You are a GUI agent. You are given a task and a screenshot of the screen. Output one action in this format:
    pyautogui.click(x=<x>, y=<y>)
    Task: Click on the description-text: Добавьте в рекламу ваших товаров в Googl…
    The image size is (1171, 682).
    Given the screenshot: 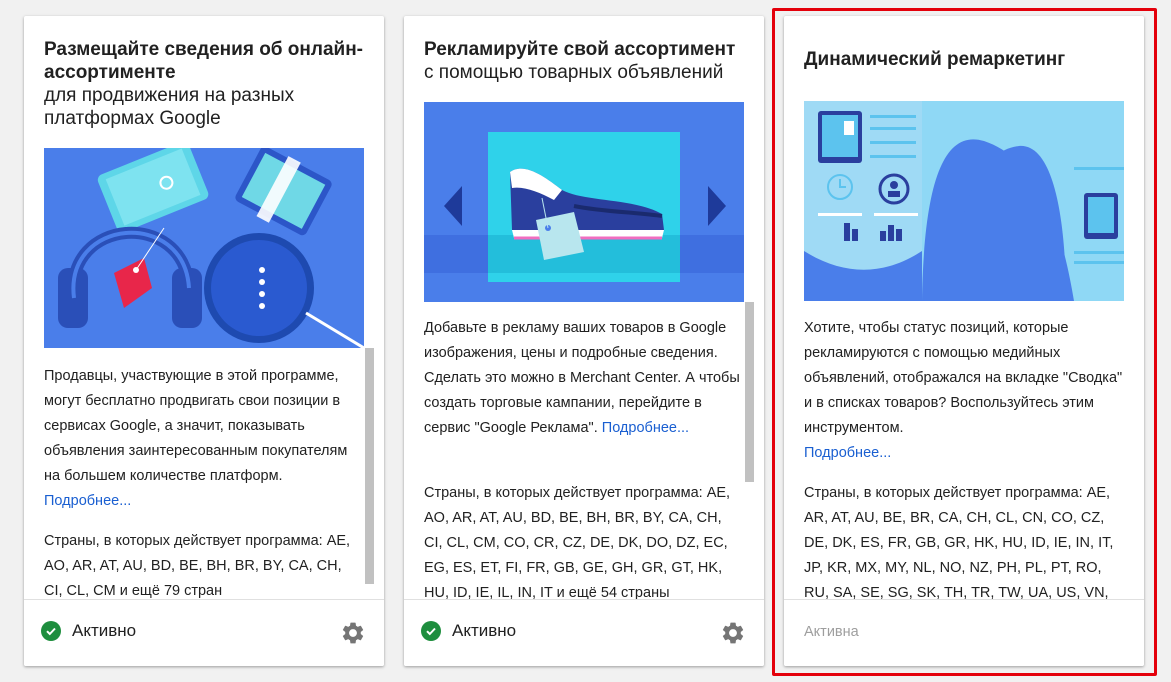 What is the action you would take?
    pyautogui.click(x=582, y=378)
    